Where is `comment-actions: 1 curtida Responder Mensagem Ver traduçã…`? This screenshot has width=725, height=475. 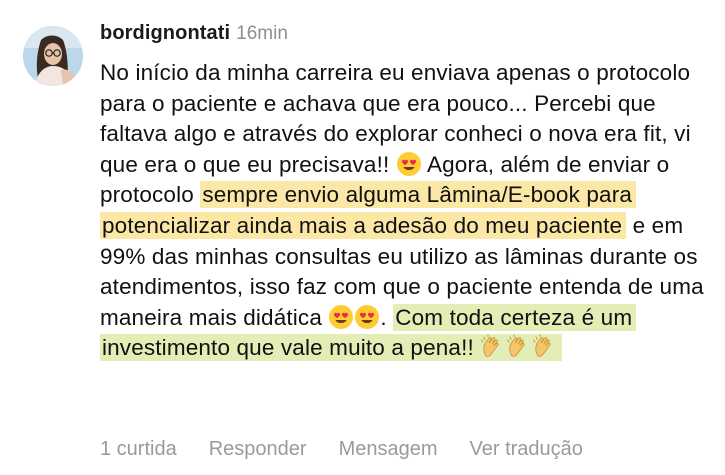
comment-actions: 1 curtida Responder Mensagem Ver traduçã… is located at coordinates (357, 449).